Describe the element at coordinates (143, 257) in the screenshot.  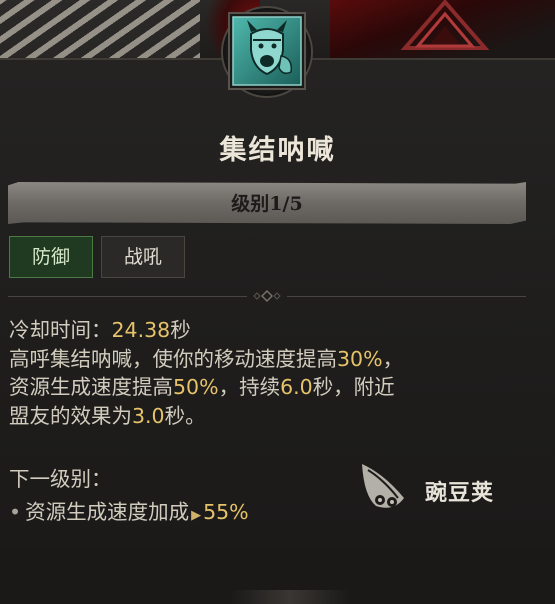
I see `tag-warcry: 战吼` at that location.